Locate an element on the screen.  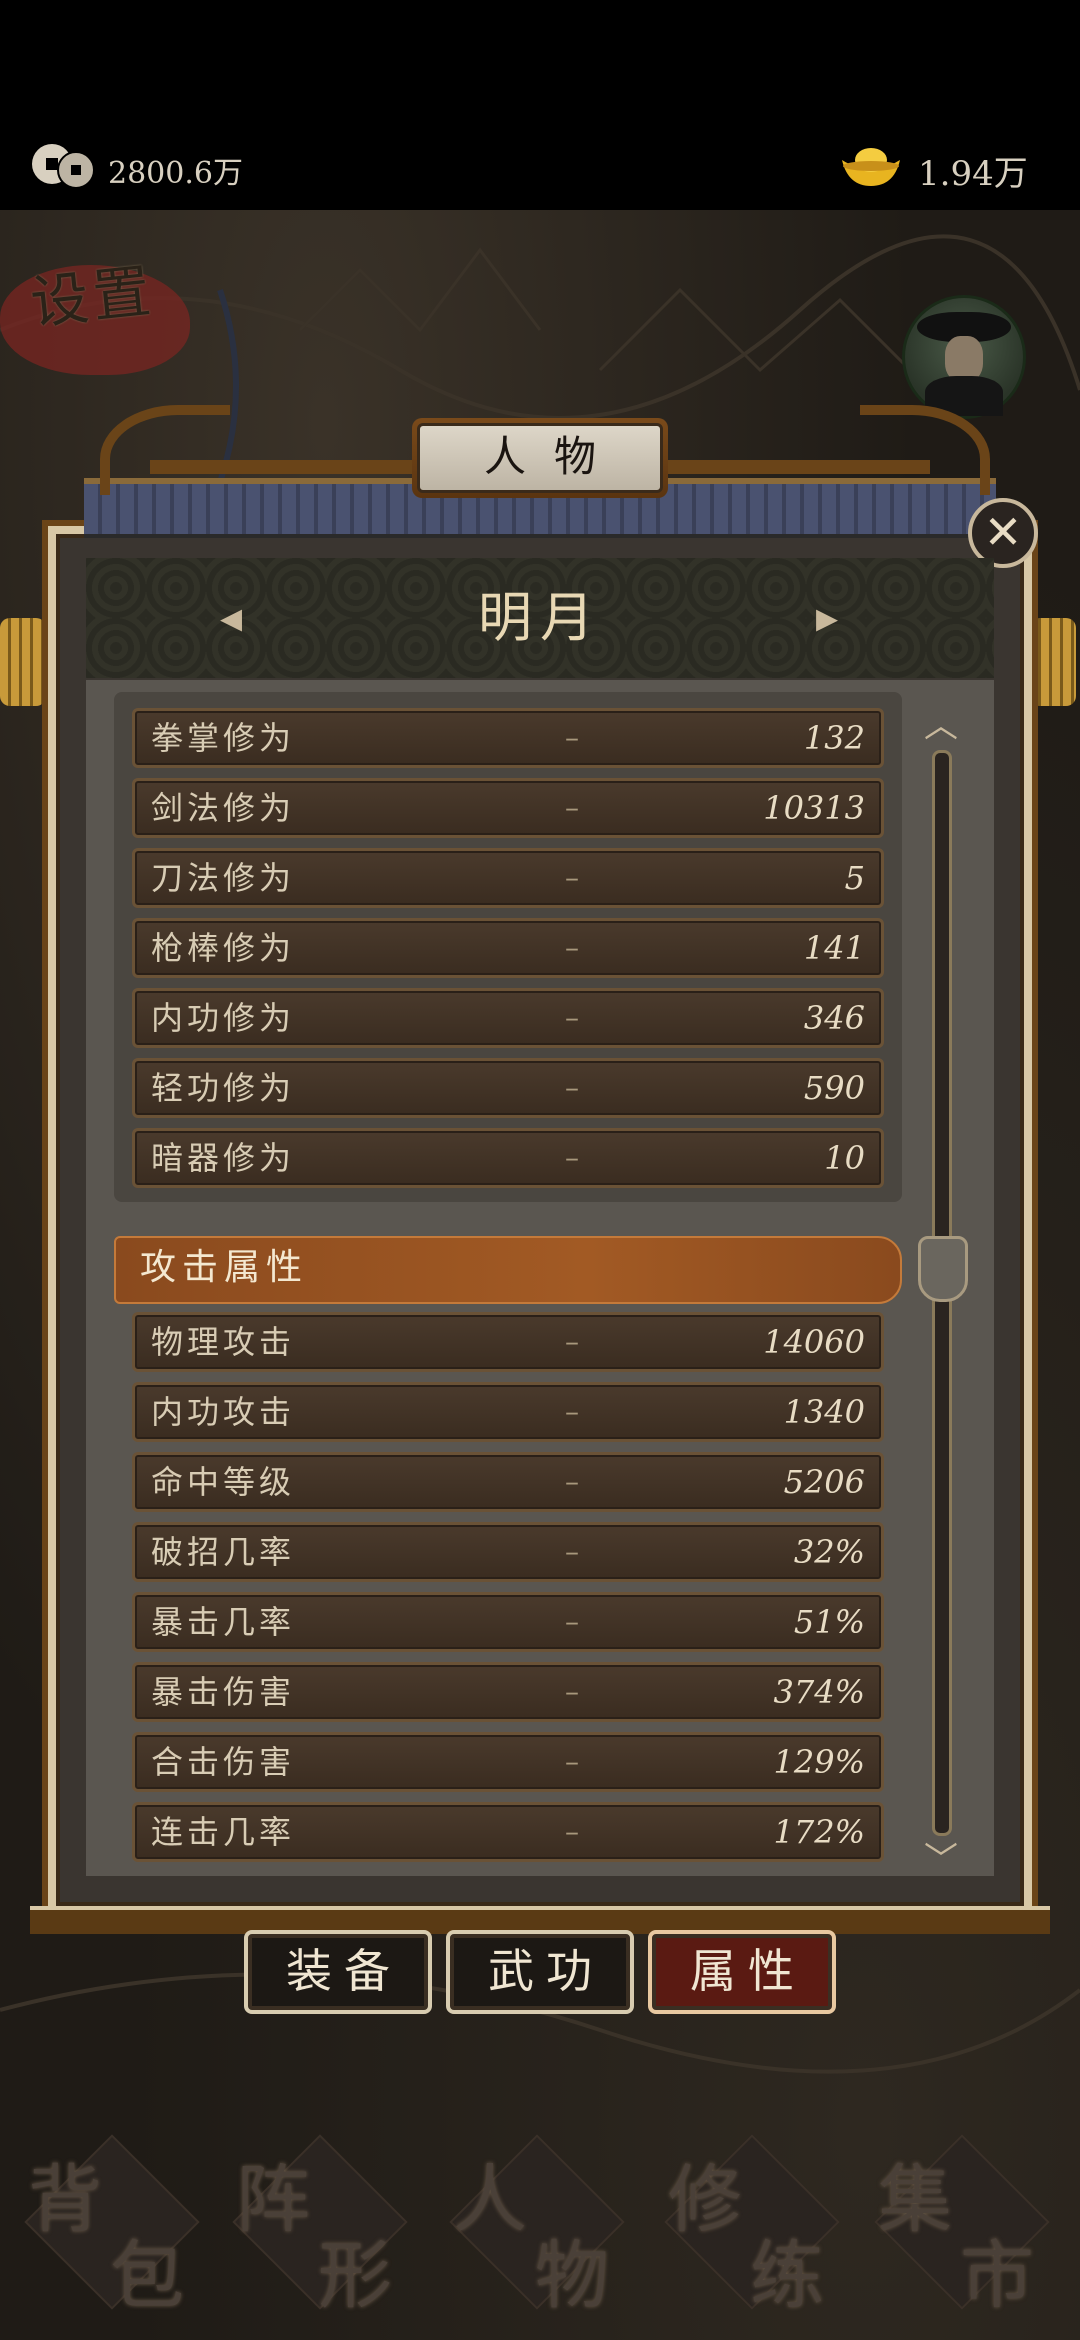
prev-character-arrow-icon: ◂ is located at coordinates (231, 618).